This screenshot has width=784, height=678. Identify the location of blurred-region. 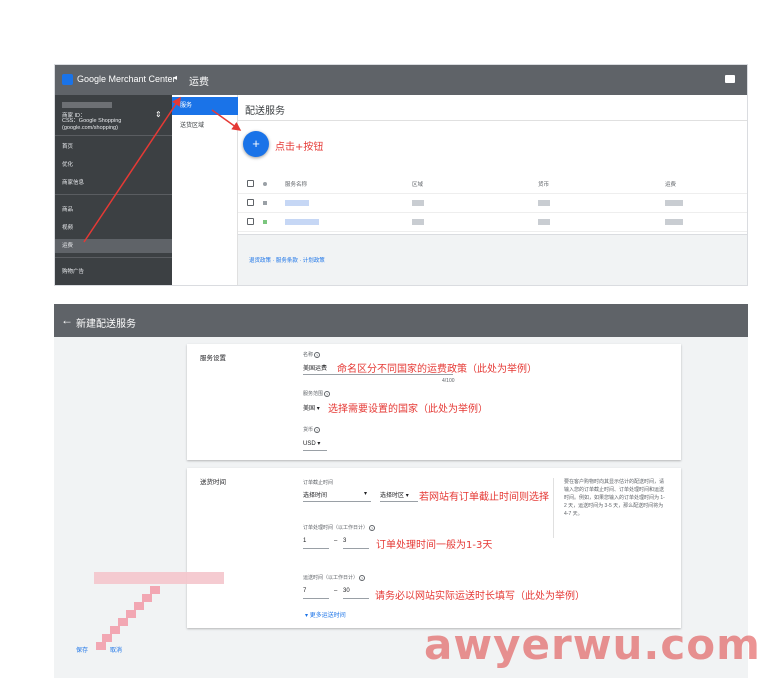
(159, 578).